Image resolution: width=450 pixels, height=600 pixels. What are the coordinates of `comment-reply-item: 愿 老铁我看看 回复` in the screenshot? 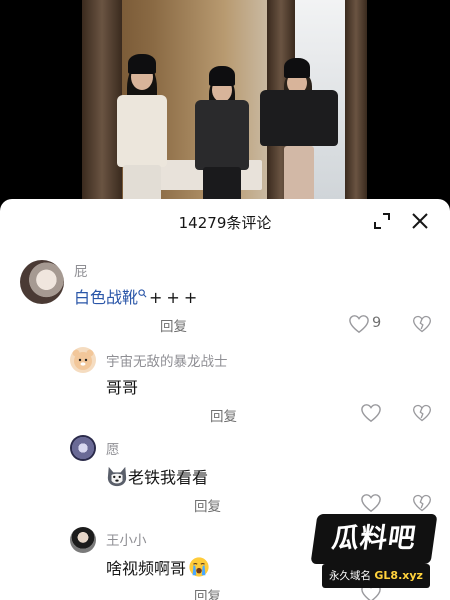 It's located at (225, 472).